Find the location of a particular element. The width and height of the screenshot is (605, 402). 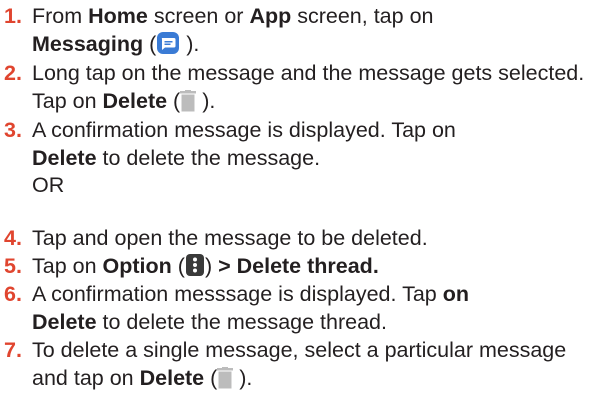

step-number: 2. is located at coordinates (13, 73).